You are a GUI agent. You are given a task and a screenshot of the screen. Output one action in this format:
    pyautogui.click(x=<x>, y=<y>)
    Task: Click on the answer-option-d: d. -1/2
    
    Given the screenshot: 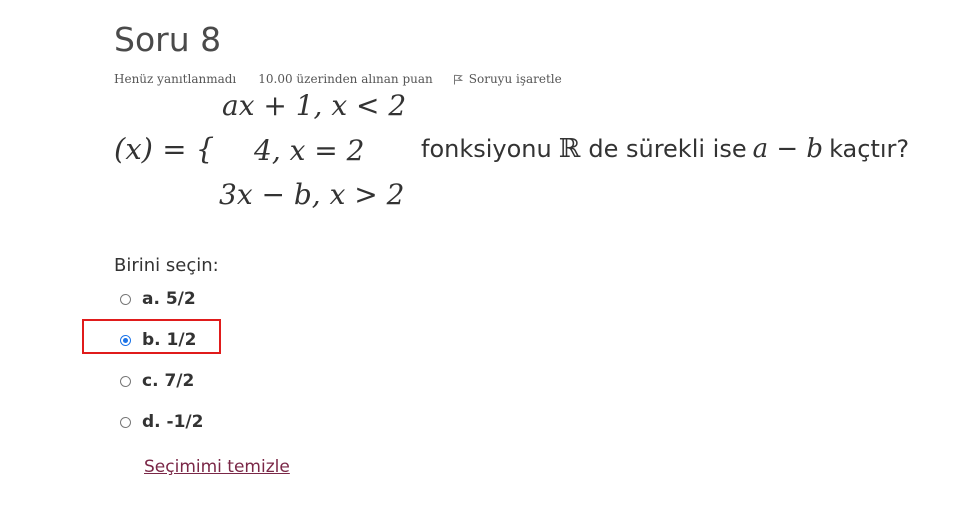 What is the action you would take?
    pyautogui.click(x=238, y=422)
    